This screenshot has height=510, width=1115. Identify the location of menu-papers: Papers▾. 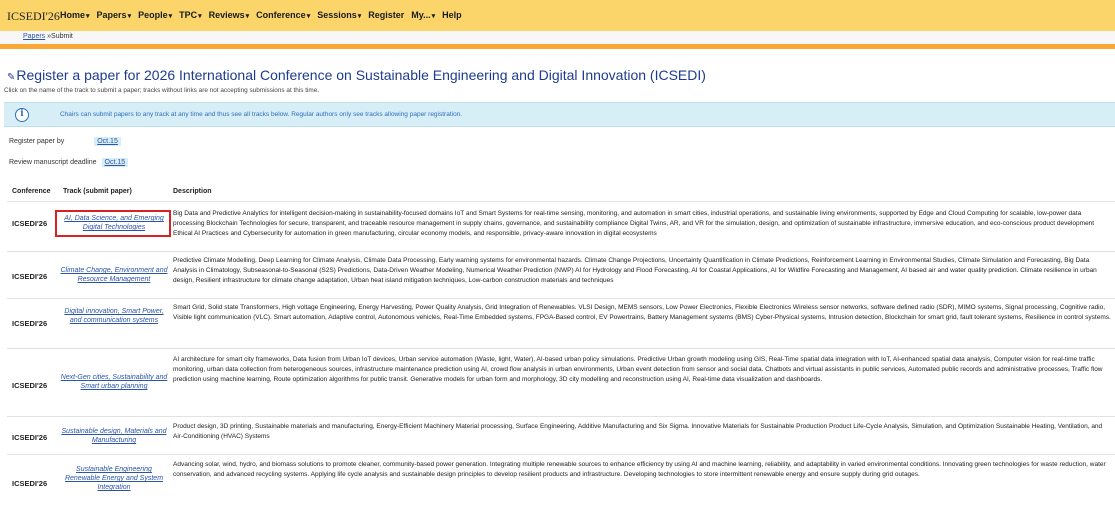
(114, 15).